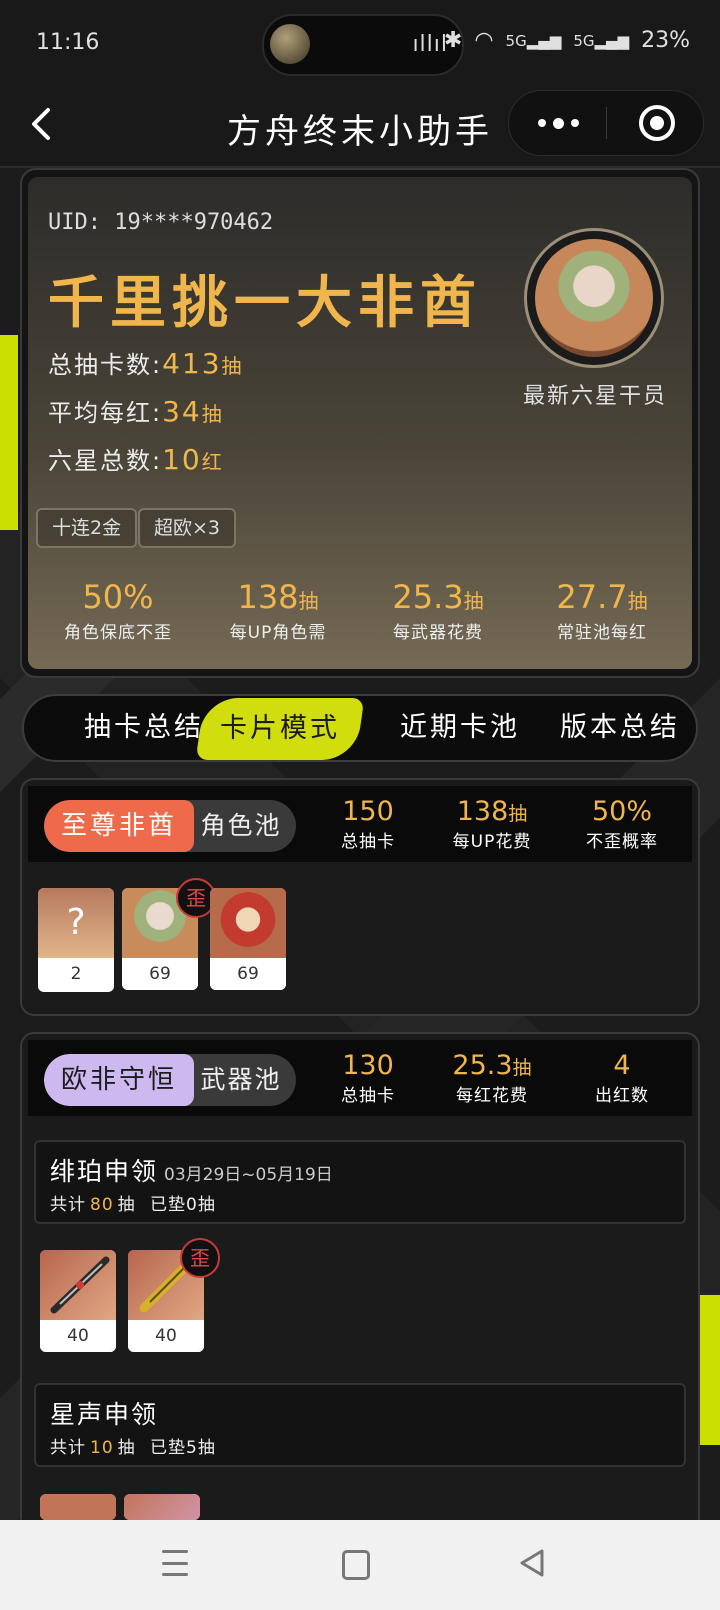 This screenshot has height=1610, width=720. Describe the element at coordinates (136, 411) in the screenshot. I see `stat-avg-per-red: 平均每红:34抽` at that location.